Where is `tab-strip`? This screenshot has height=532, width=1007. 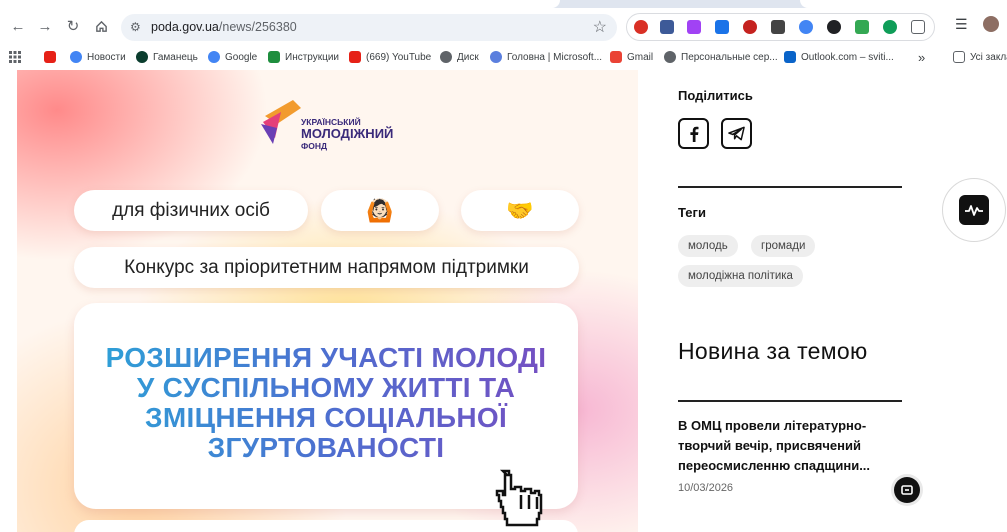
tab-strip is located at coordinates (503, 4).